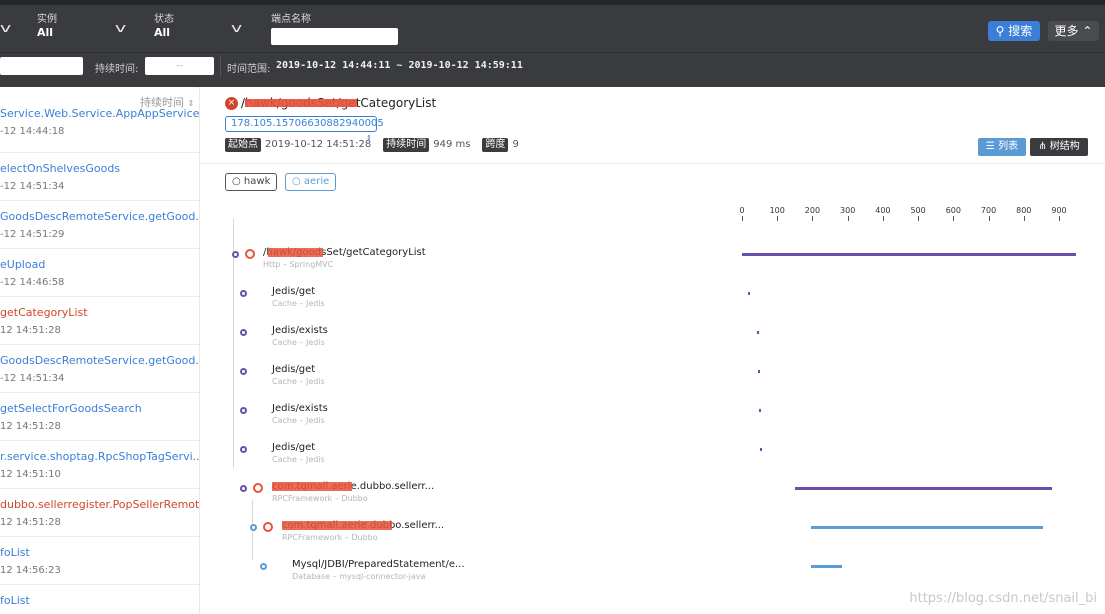 The image size is (1105, 614). Describe the element at coordinates (1000, 31) in the screenshot. I see `search-icon: ⚲` at that location.